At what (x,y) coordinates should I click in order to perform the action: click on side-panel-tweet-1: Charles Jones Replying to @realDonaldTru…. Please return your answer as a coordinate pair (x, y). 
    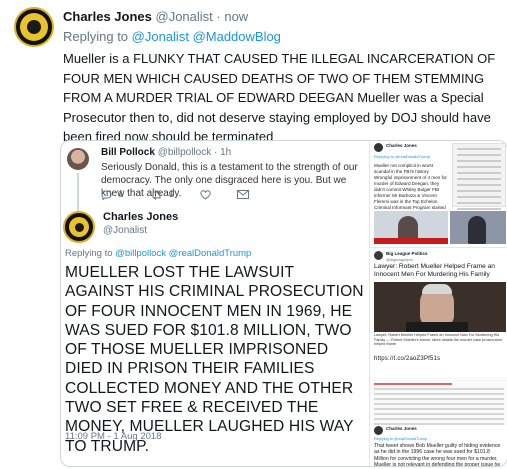
    Looking at the image, I should click on (438, 194).